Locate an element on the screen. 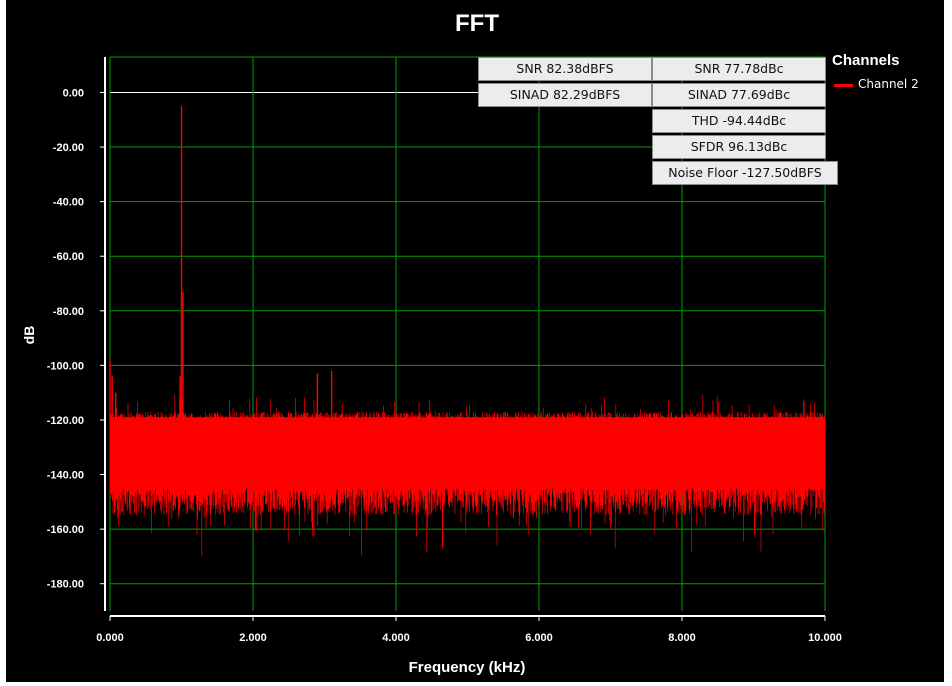 The image size is (952, 686). noise-band-core is located at coordinates (467, 442).